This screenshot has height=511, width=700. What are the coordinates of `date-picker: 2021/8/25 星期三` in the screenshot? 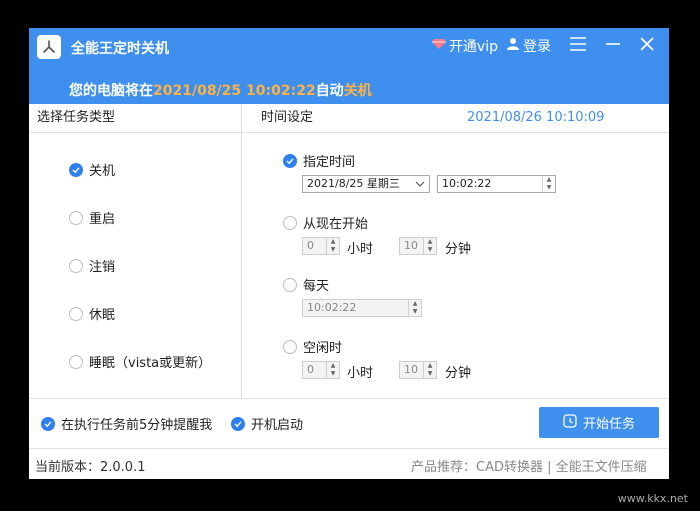 It's located at (366, 184).